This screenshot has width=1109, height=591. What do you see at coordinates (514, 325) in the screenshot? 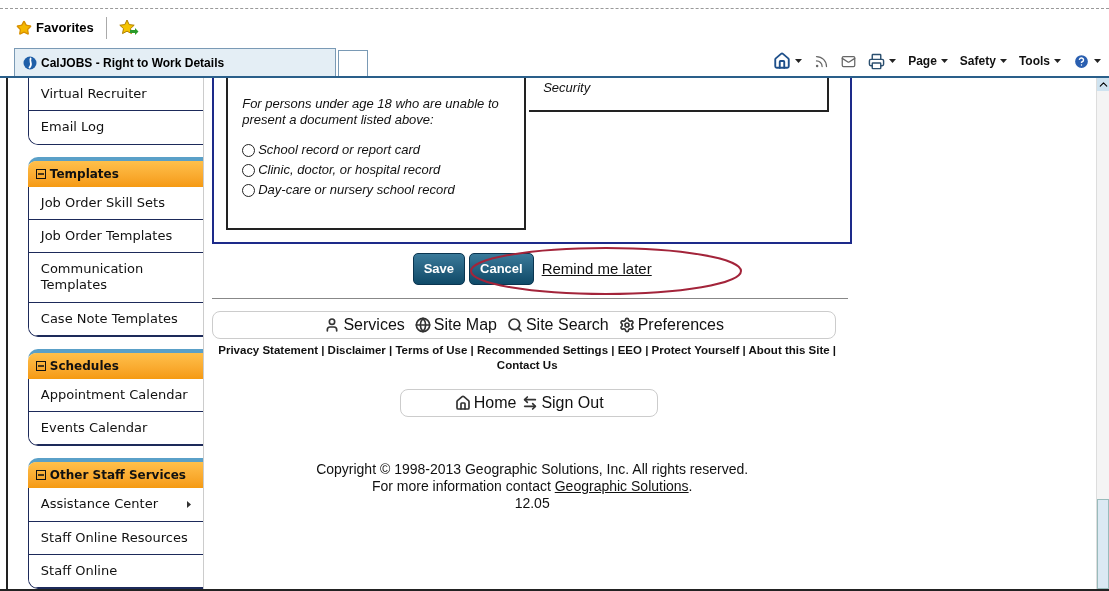
I see `search-icon` at bounding box center [514, 325].